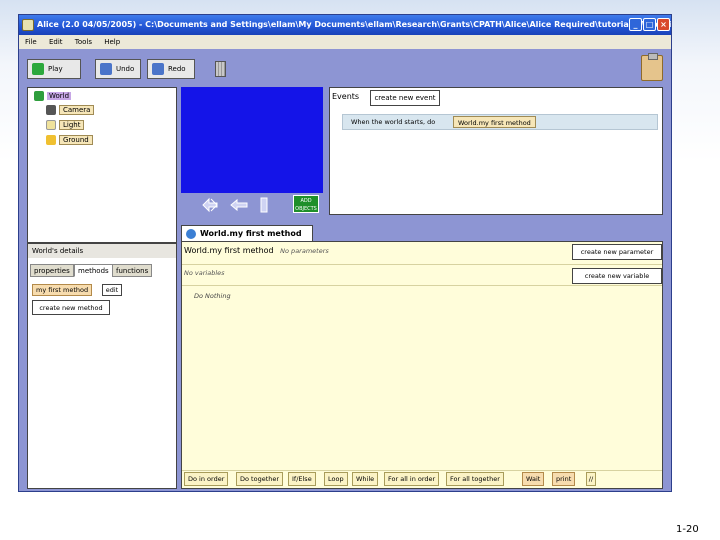 This screenshot has width=720, height=540. What do you see at coordinates (112, 290) in the screenshot?
I see `edit-button: edit` at bounding box center [112, 290].